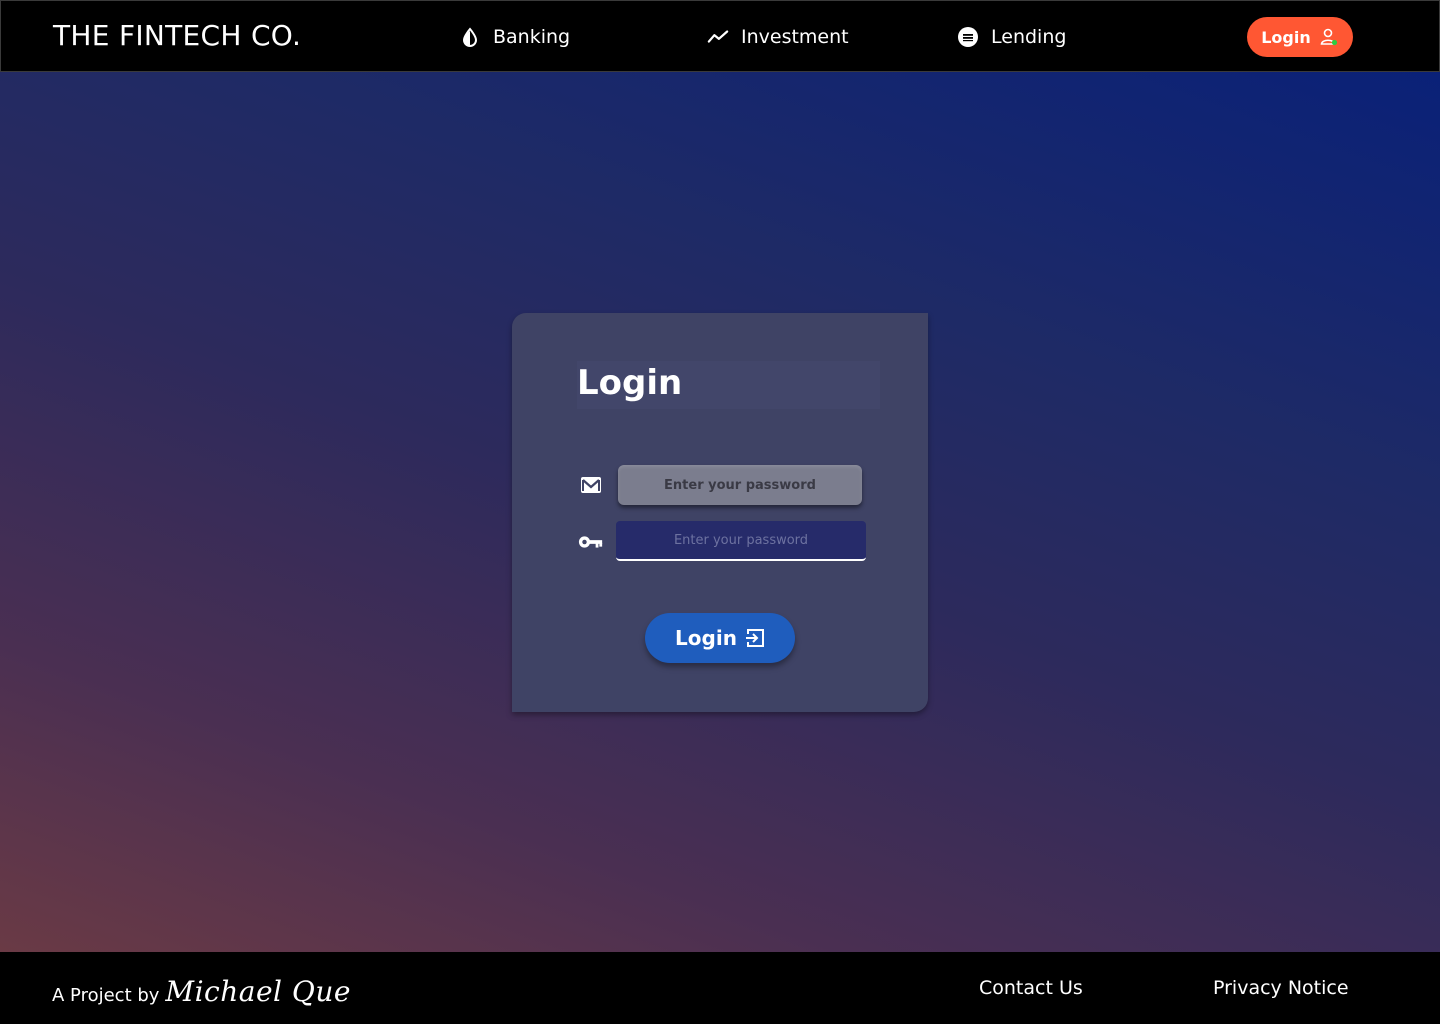 Image resolution: width=1440 pixels, height=1024 pixels. Describe the element at coordinates (630, 383) in the screenshot. I see `login-title: Login` at that location.